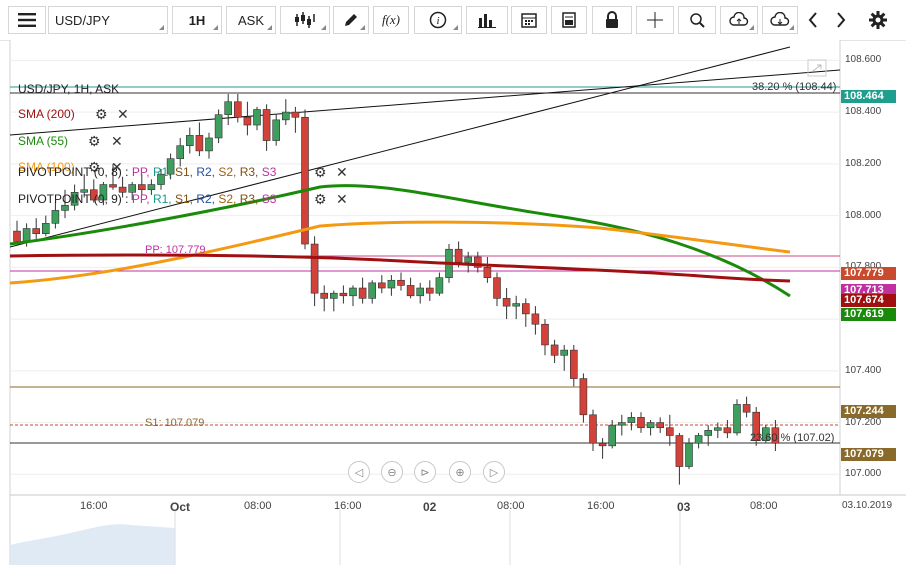  What do you see at coordinates (460, 472) in the screenshot?
I see `zoom-in-button: ⊕` at bounding box center [460, 472].